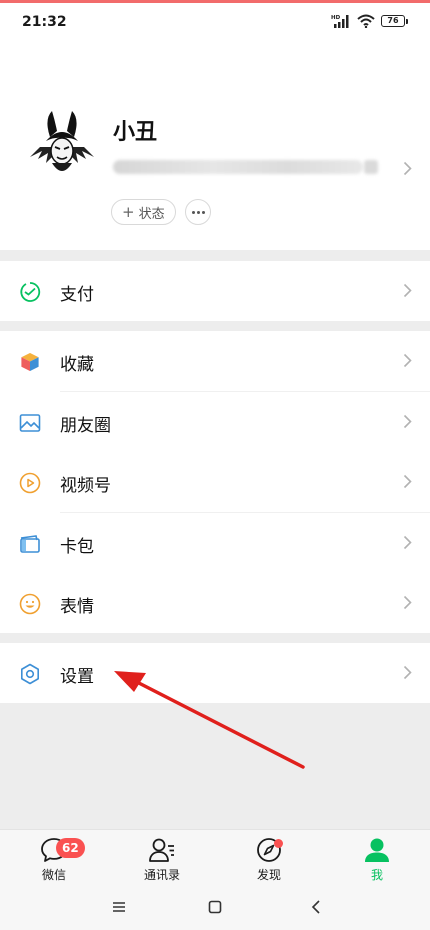 Image resolution: width=430 pixels, height=930 pixels. Describe the element at coordinates (215, 23) in the screenshot. I see `status-bar: 21:32 HD 76` at that location.